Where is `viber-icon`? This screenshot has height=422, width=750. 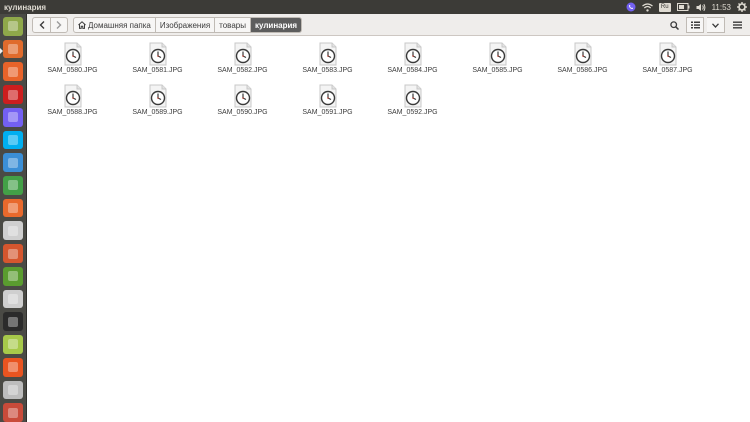
viber-icon is located at coordinates (13, 117).